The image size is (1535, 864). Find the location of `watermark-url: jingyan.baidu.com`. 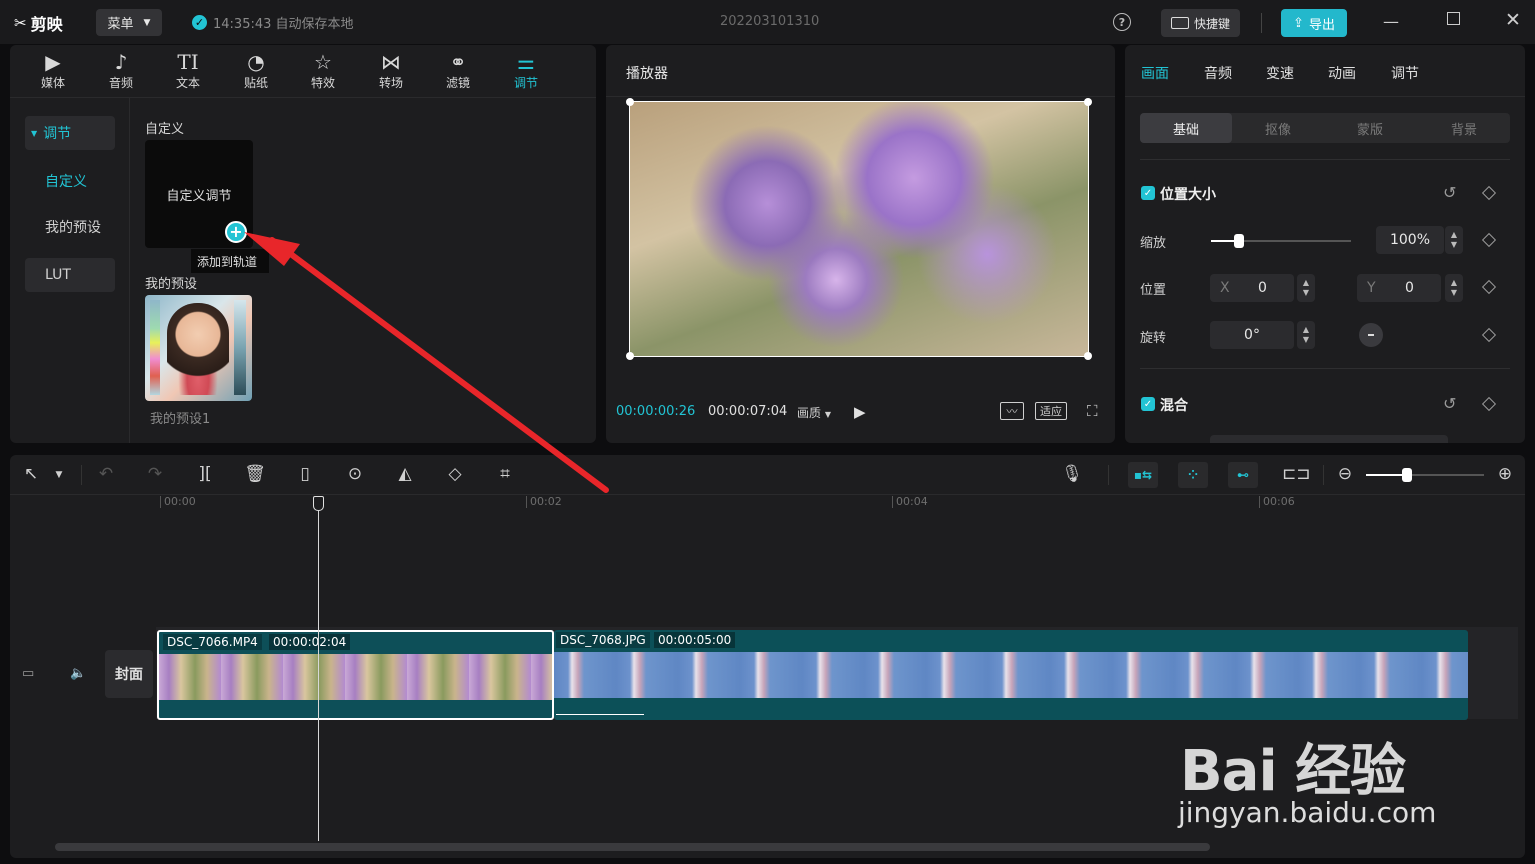

watermark-url: jingyan.baidu.com is located at coordinates (1307, 812).